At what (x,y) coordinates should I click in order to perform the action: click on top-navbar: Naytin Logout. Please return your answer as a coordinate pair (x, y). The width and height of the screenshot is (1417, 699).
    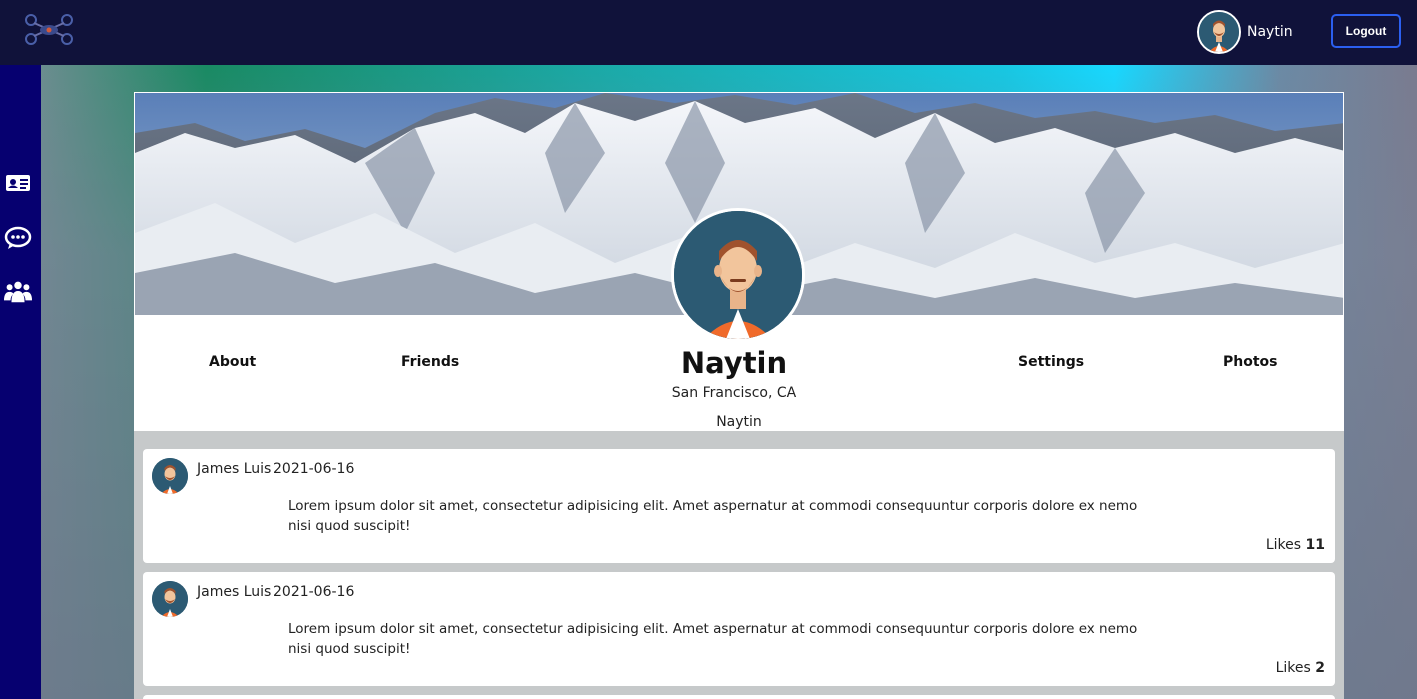
    Looking at the image, I should click on (708, 32).